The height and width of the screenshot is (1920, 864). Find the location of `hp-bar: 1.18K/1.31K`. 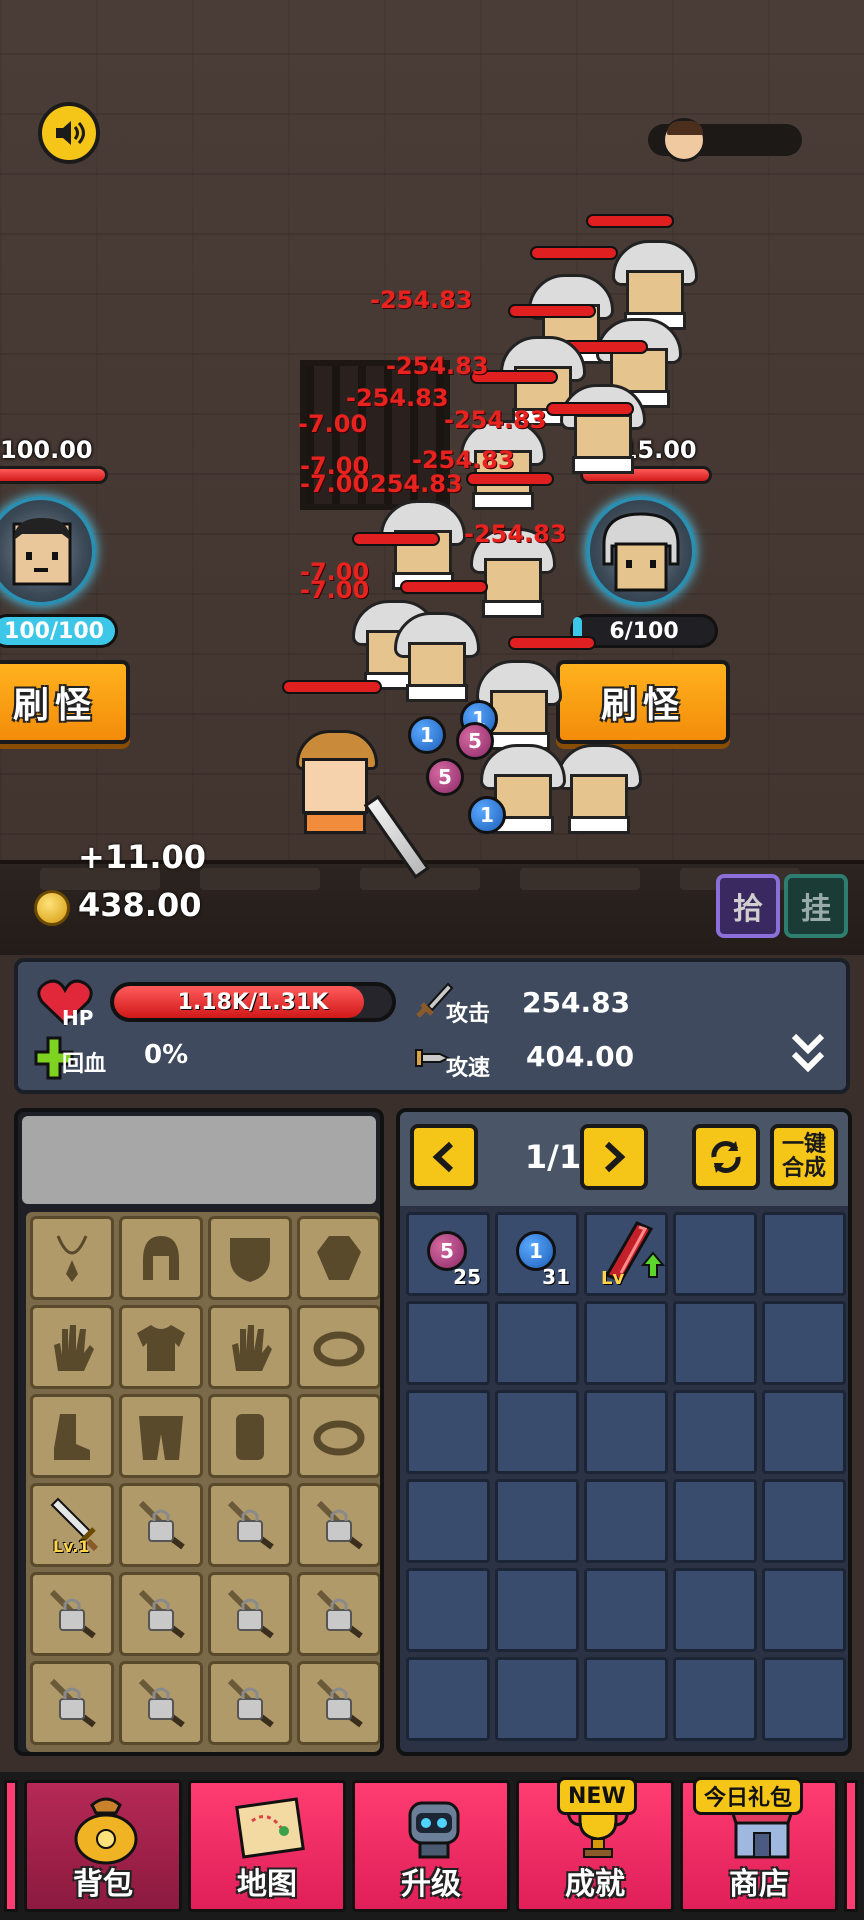

hp-bar: 1.18K/1.31K is located at coordinates (253, 1002).